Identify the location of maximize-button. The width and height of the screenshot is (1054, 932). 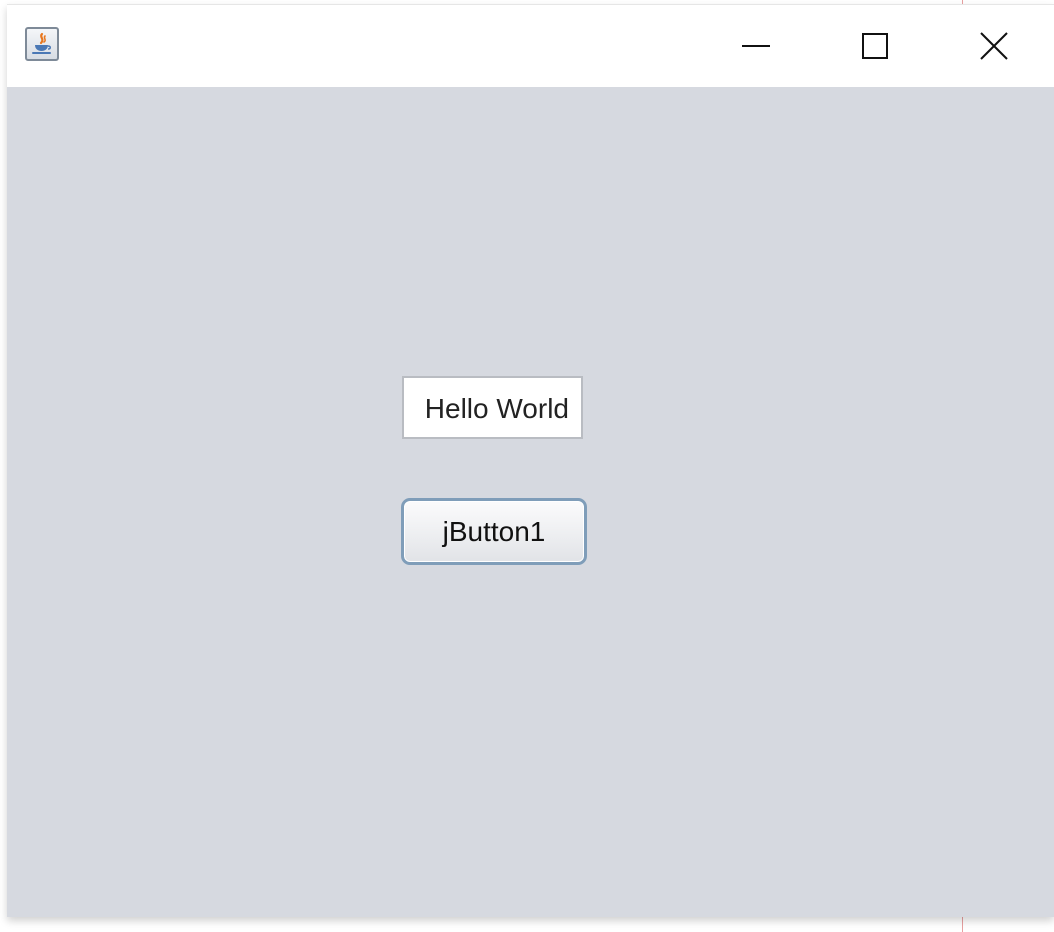
(875, 46).